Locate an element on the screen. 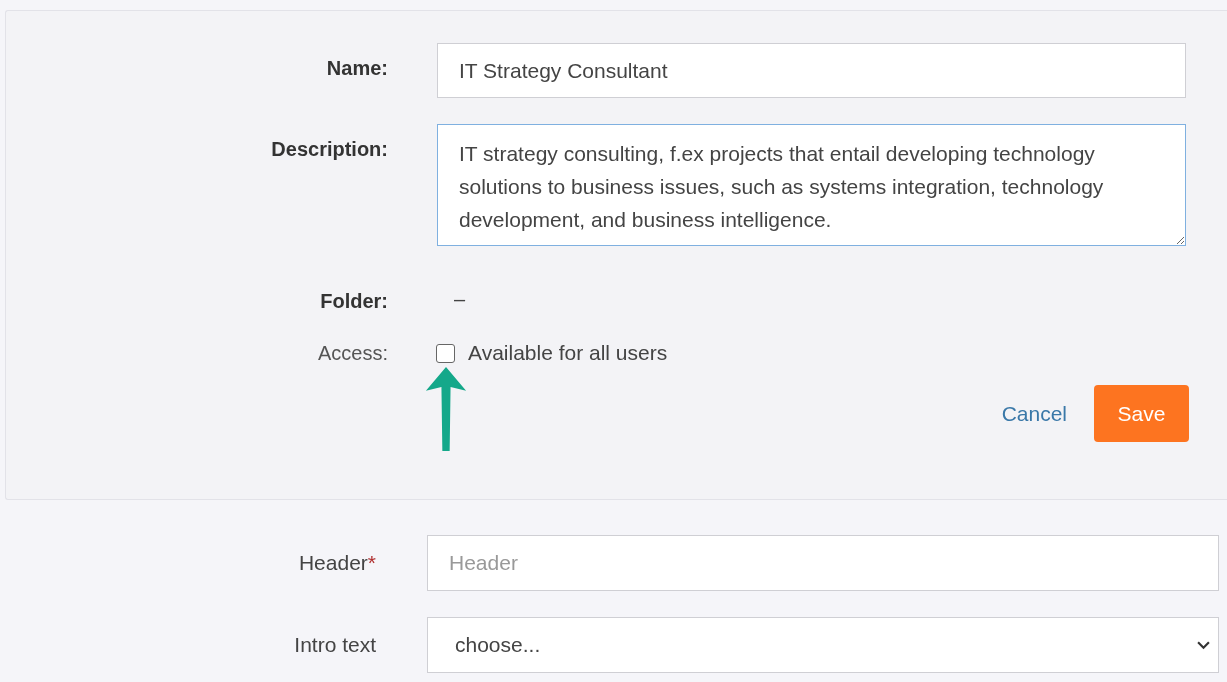 The width and height of the screenshot is (1227, 682). description-field: IT strategy consulting, f.ex projects that entail developing technology solutions to business issues, such as systems integration, technology development, and business intelligence. is located at coordinates (811, 185).